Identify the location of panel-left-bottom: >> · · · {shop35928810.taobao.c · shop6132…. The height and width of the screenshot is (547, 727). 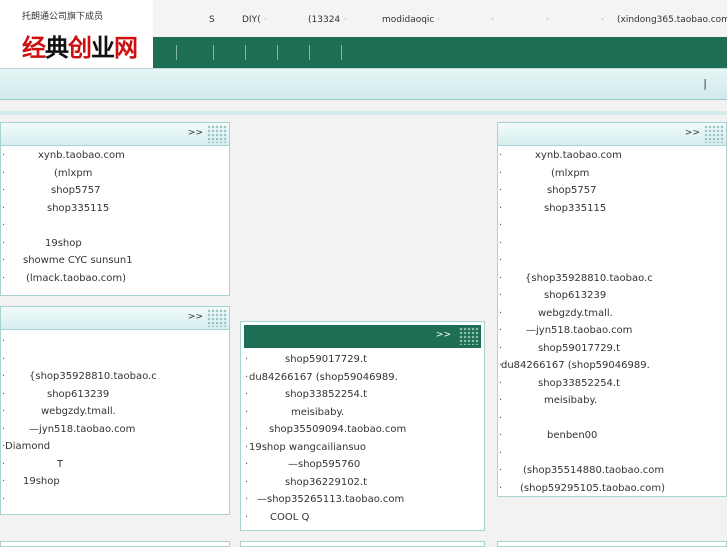
(115, 410).